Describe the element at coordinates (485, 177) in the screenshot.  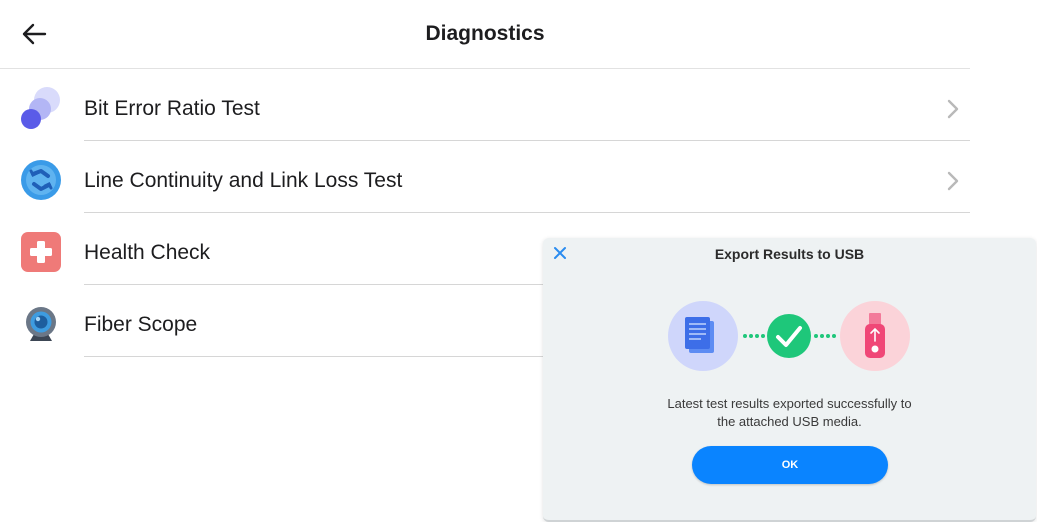
I see `list-item-line-continuity-test: Line Continuity and Link Loss Test` at that location.